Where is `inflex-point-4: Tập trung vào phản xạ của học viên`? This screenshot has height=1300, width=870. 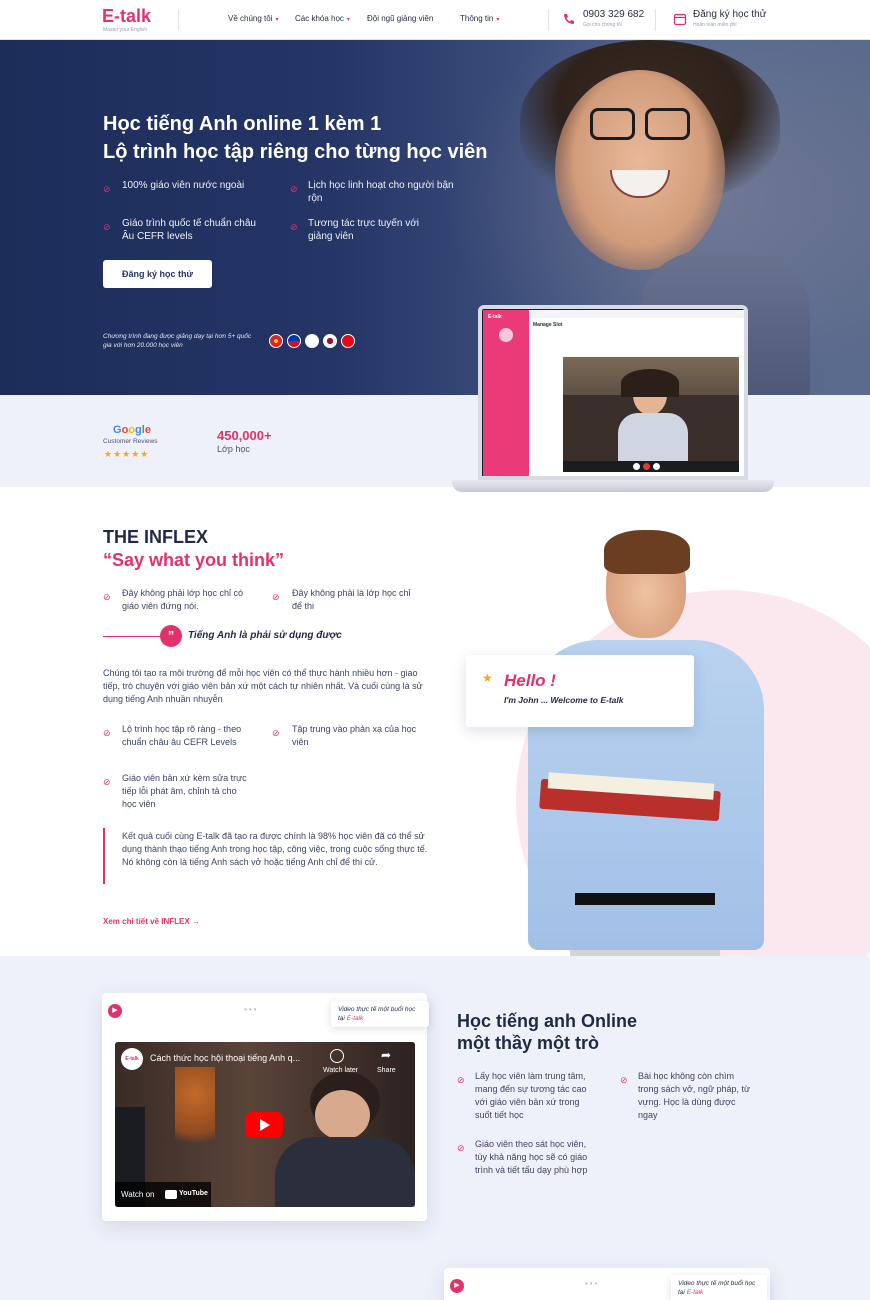 inflex-point-4: Tập trung vào phản xạ của học viên is located at coordinates (354, 735).